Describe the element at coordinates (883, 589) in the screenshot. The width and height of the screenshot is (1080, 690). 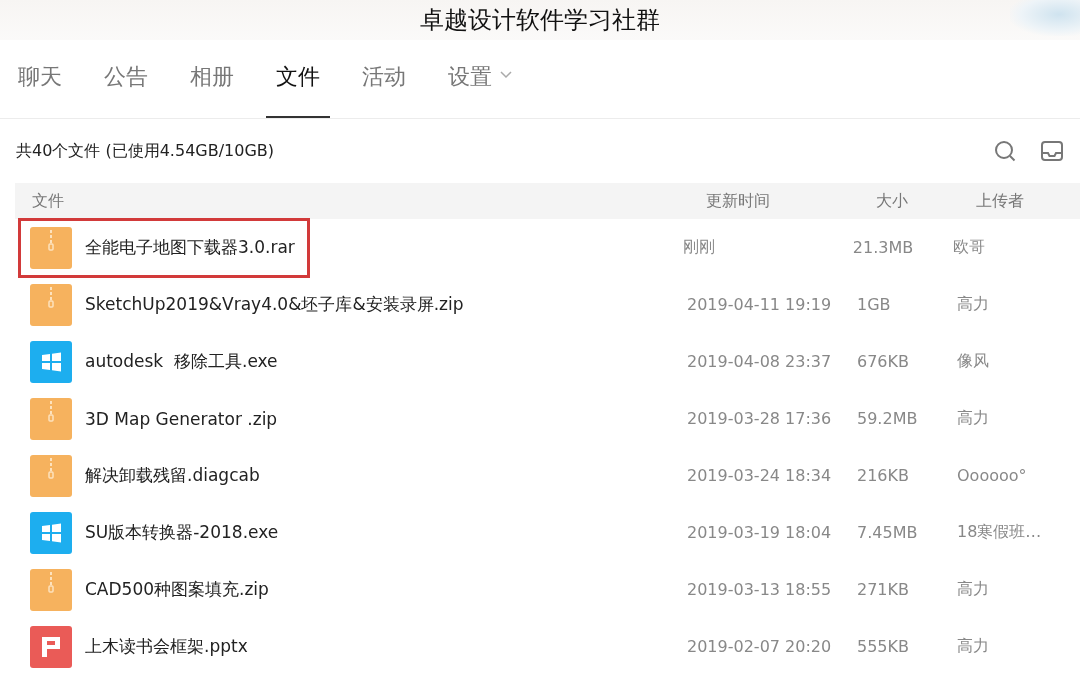
I see `file-size: 271KB` at that location.